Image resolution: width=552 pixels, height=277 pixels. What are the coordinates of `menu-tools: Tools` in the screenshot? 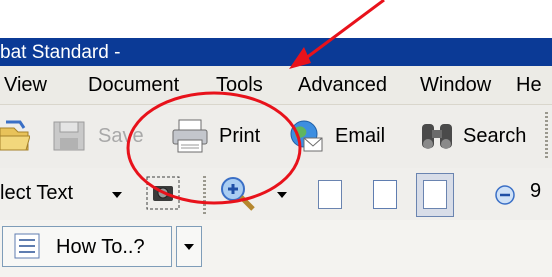 It's located at (239, 85).